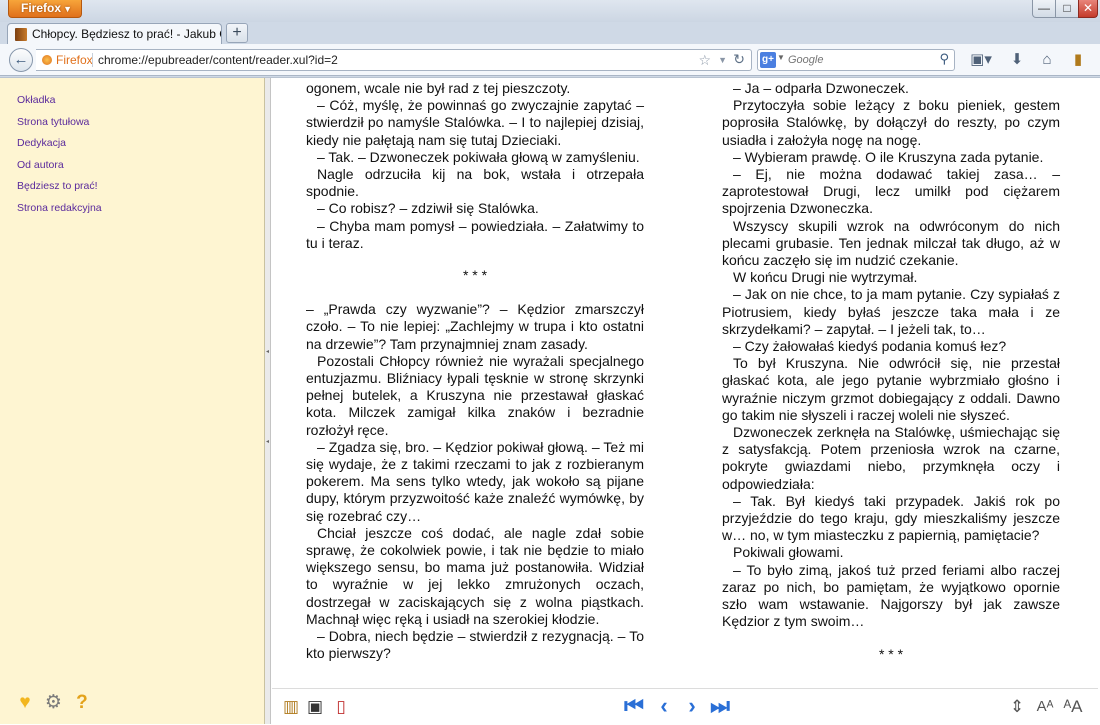 This screenshot has height=725, width=1100. I want to click on back-button: ←, so click(21, 60).